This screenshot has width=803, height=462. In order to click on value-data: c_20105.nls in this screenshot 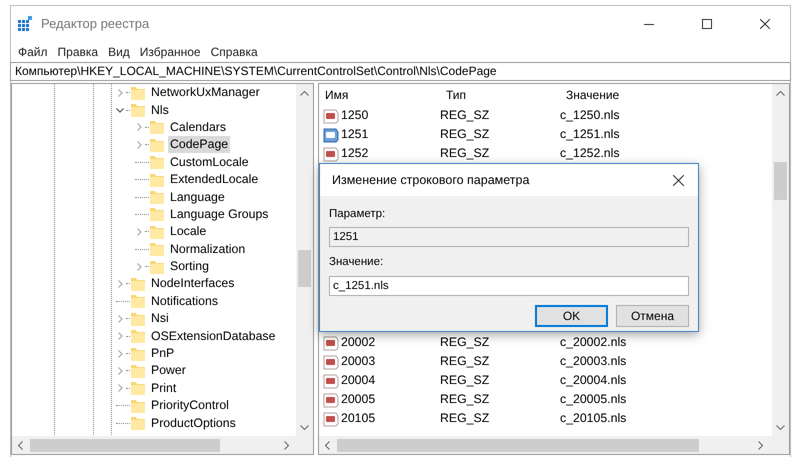, I will do `click(593, 419)`.